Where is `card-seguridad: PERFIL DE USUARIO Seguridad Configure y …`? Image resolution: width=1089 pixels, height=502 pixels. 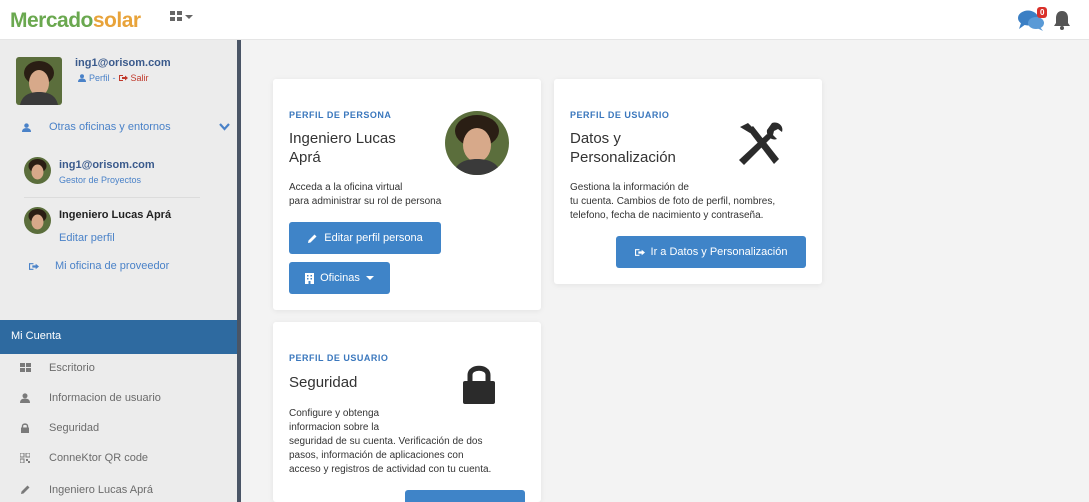 card-seguridad: PERFIL DE USUARIO Seguridad Configure y … is located at coordinates (407, 412).